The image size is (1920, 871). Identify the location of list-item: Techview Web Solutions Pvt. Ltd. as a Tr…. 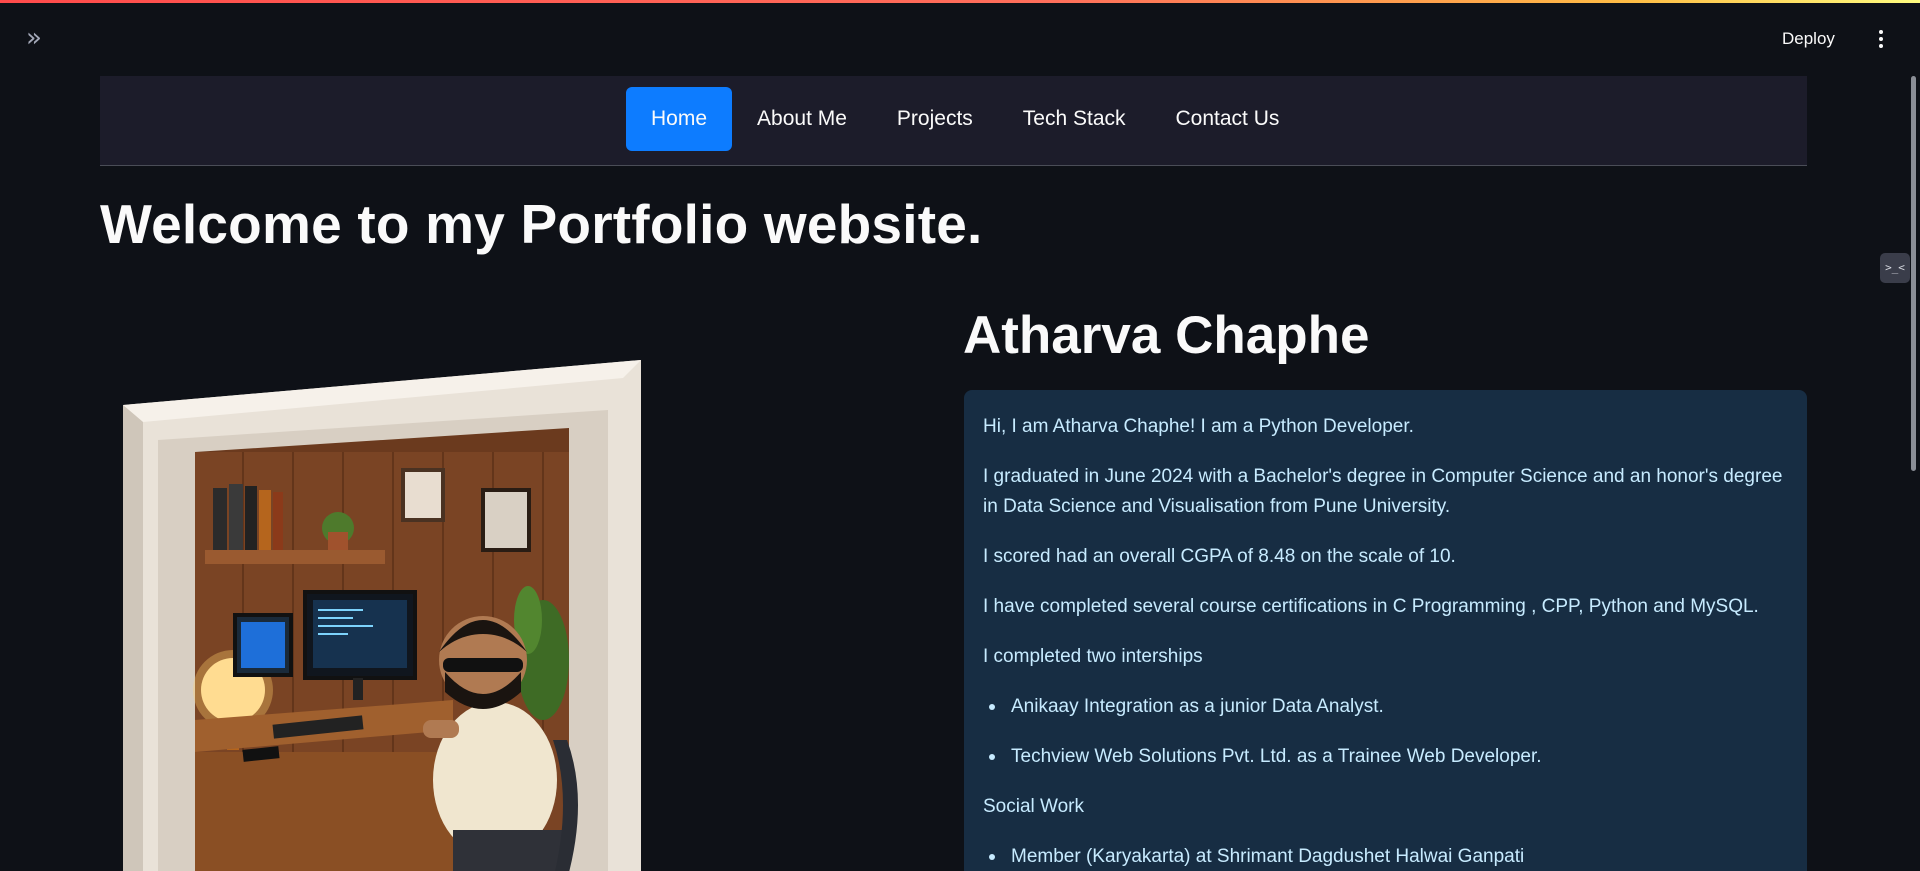
(1388, 757).